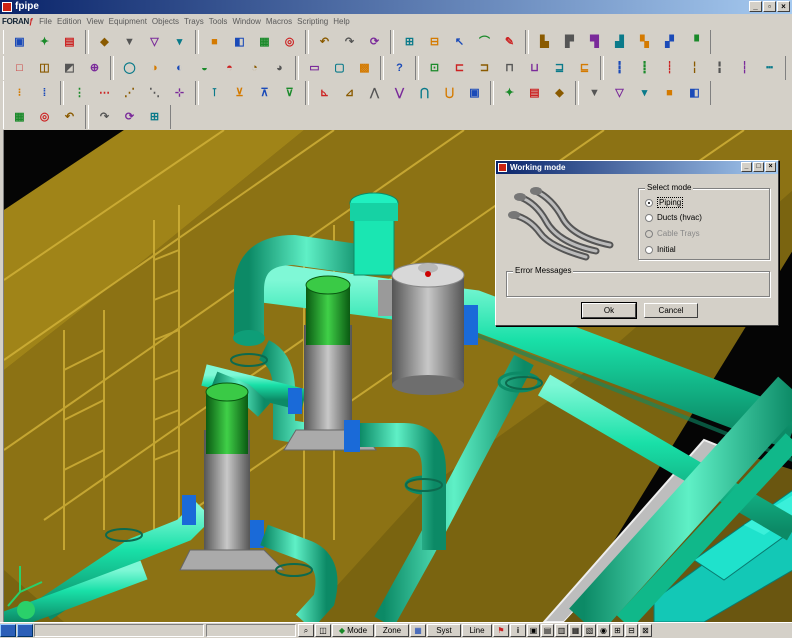 This screenshot has width=792, height=638. I want to click on dialog-maximize-button: □, so click(758, 167).